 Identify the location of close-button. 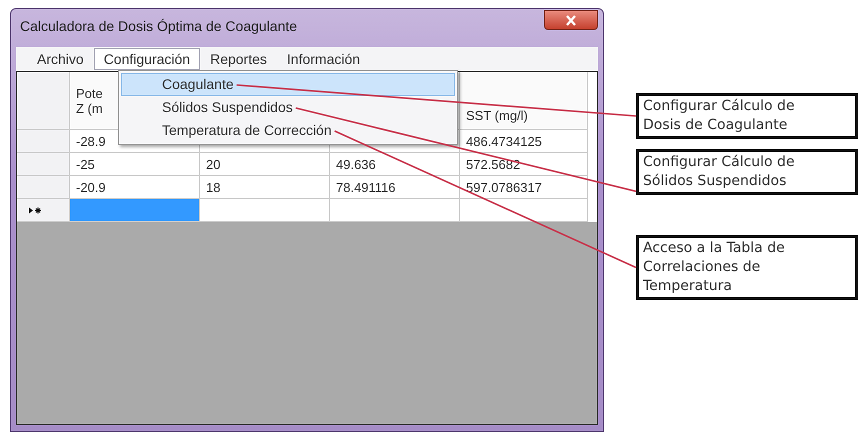
(571, 20).